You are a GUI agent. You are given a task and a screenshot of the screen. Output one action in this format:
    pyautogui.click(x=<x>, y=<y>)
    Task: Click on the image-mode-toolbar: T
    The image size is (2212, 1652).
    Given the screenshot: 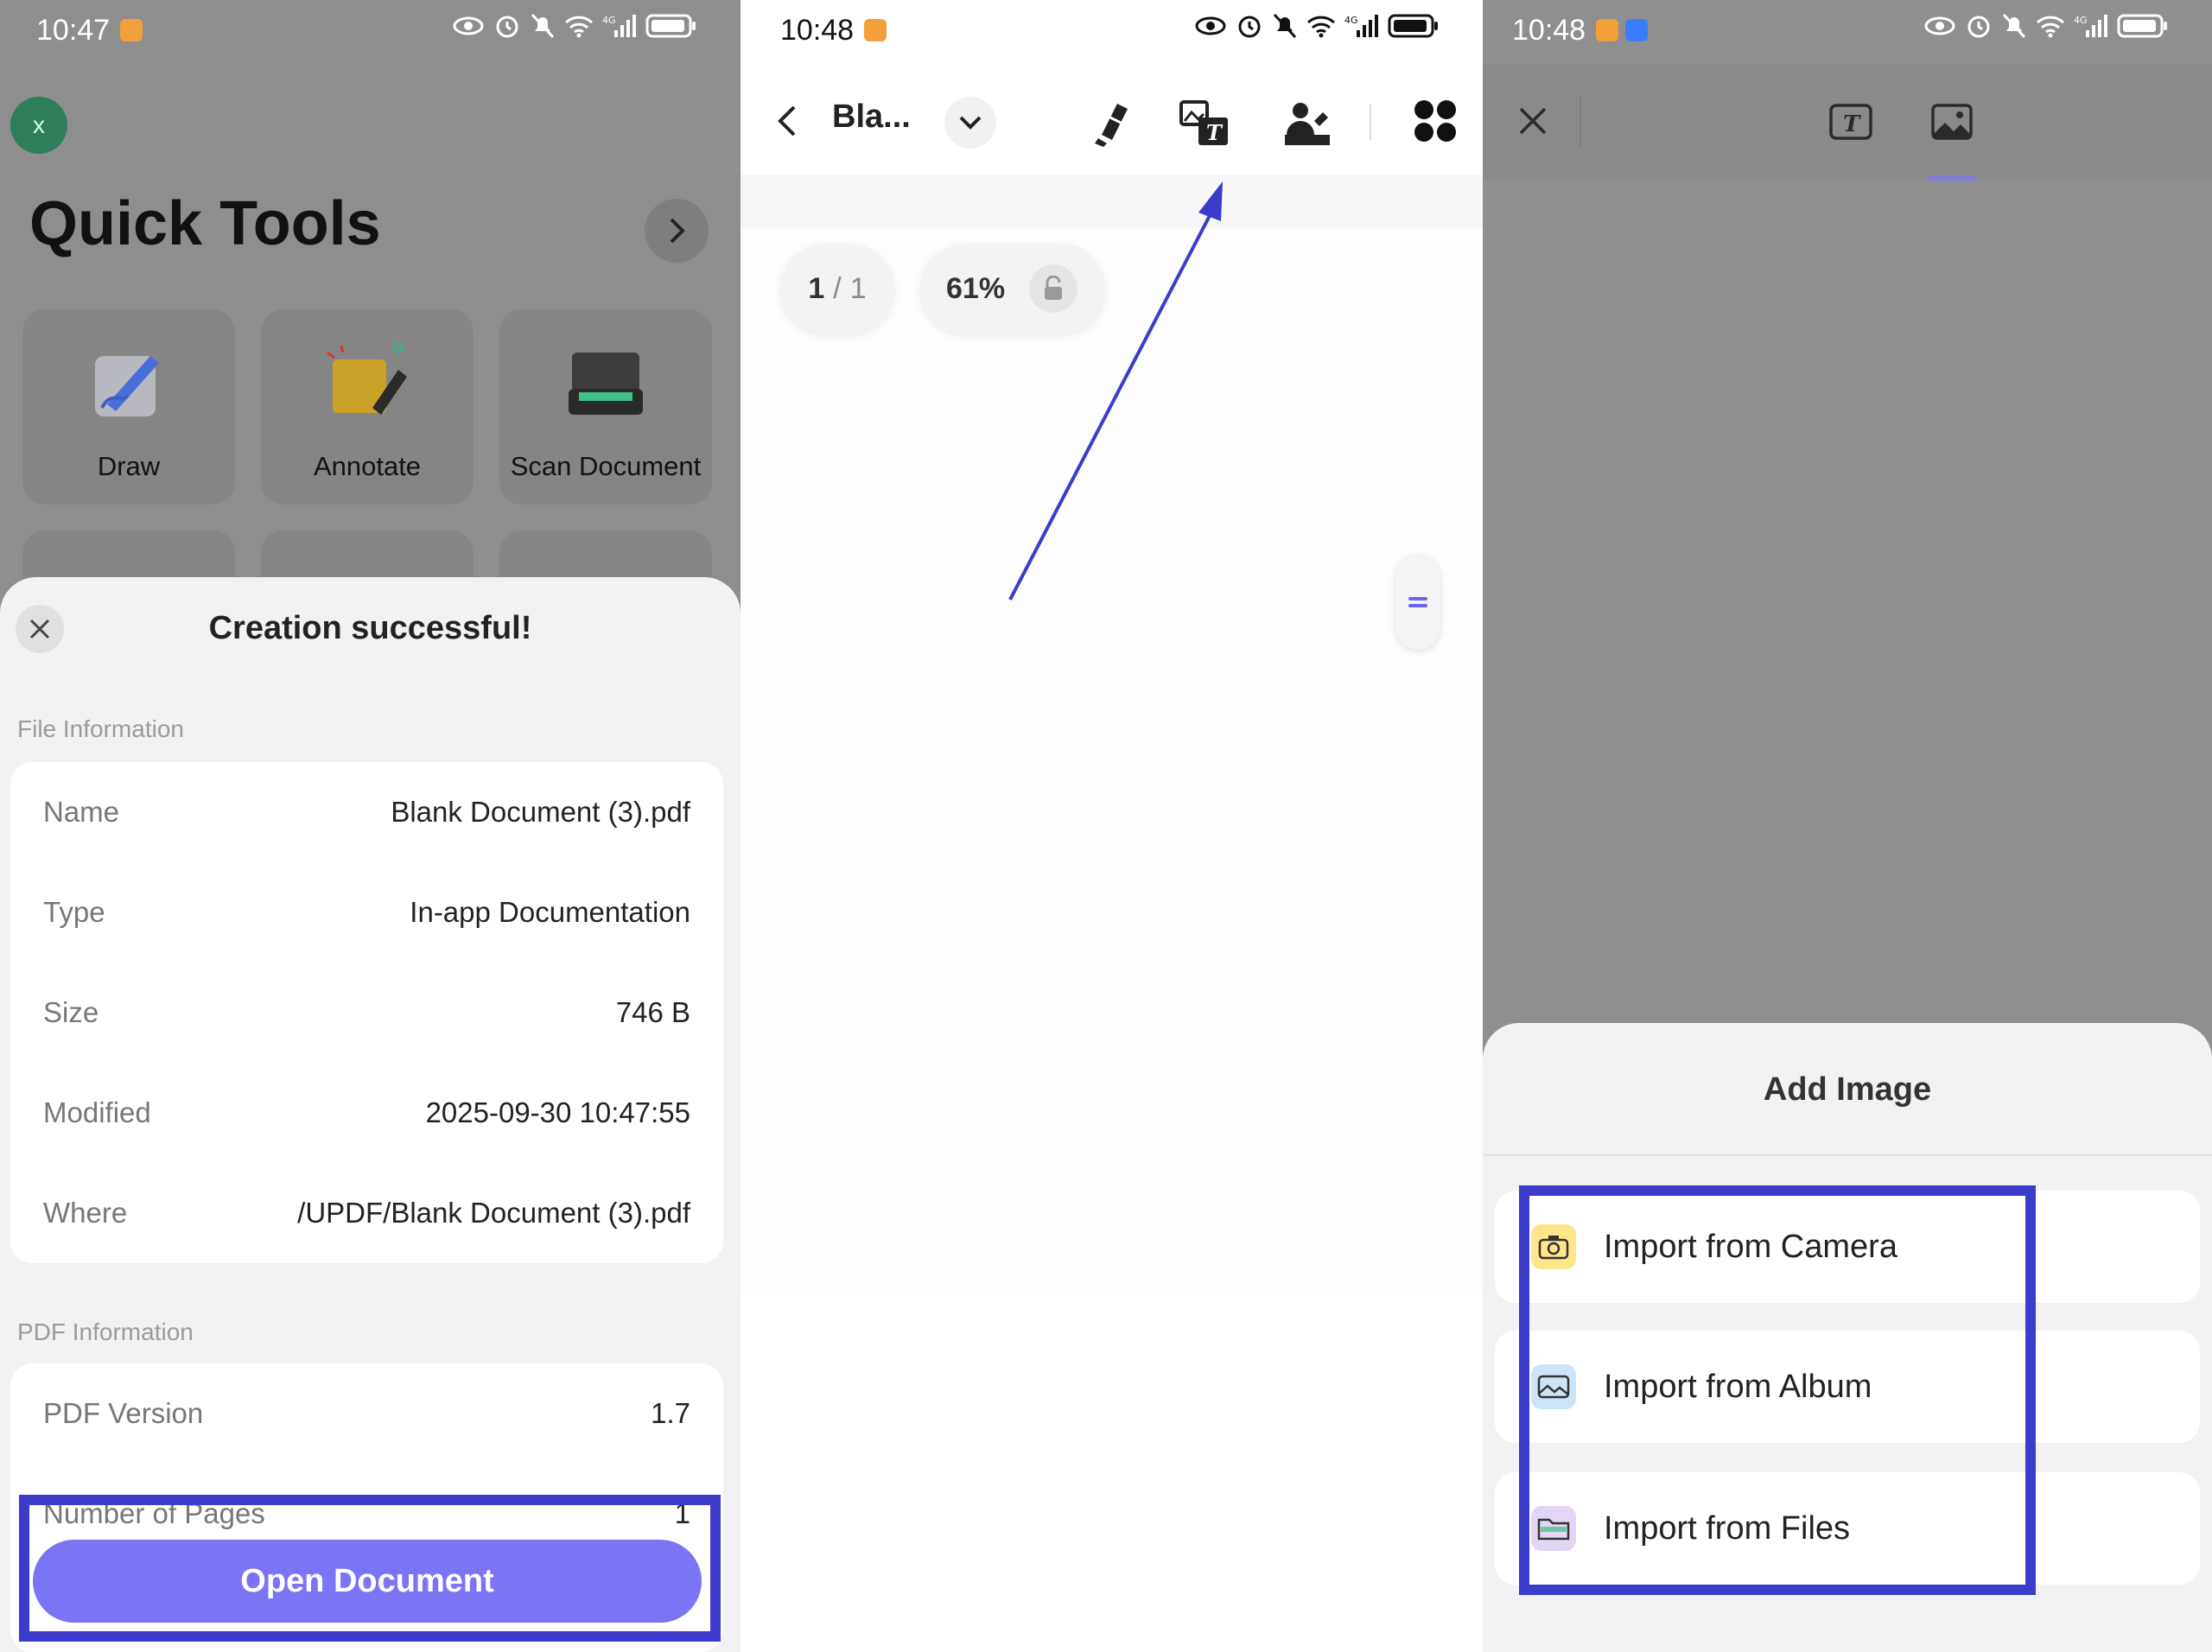 What is the action you would take?
    pyautogui.click(x=1847, y=123)
    